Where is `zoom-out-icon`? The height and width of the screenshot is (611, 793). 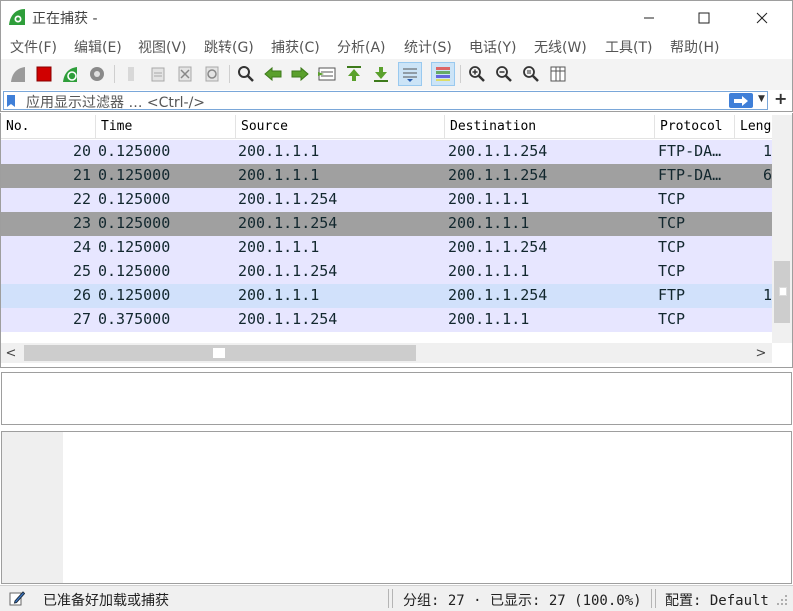 zoom-out-icon is located at coordinates (504, 74).